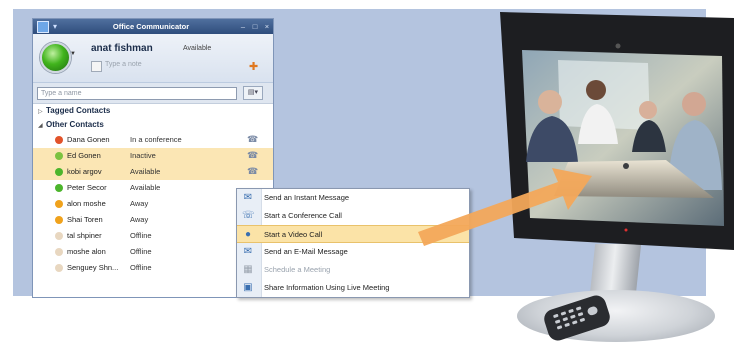  Describe the element at coordinates (96, 66) in the screenshot. I see `note-icon` at that location.